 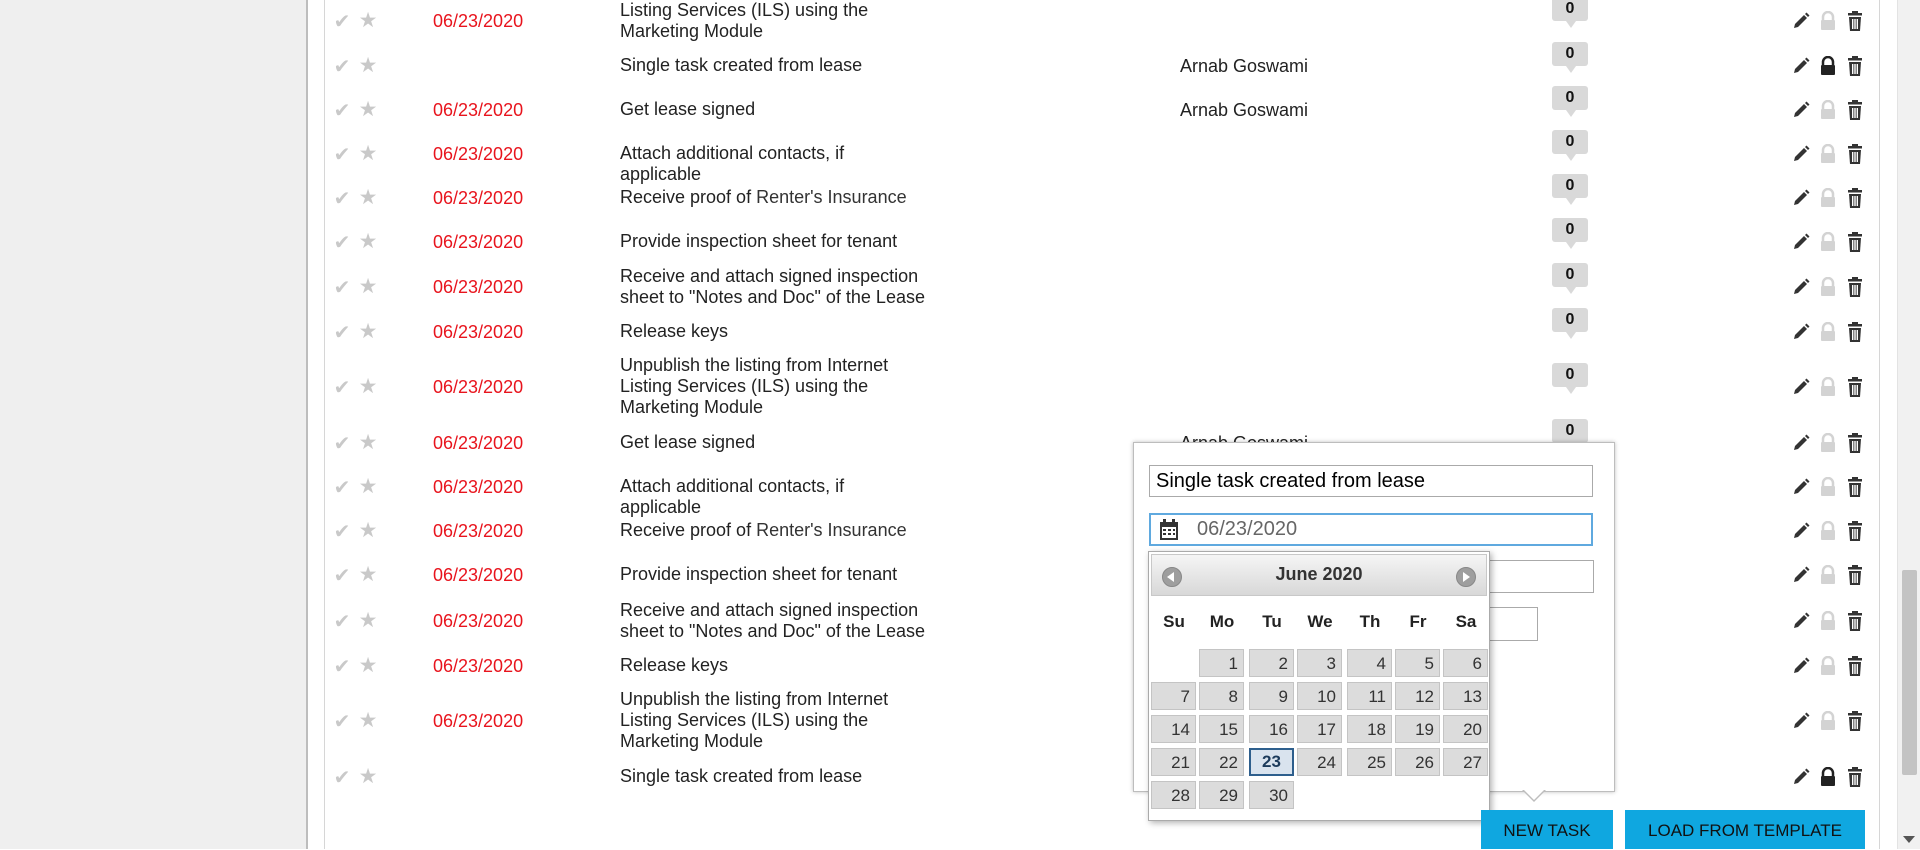 What do you see at coordinates (1417, 762) in the screenshot?
I see `calendar-day: 26` at bounding box center [1417, 762].